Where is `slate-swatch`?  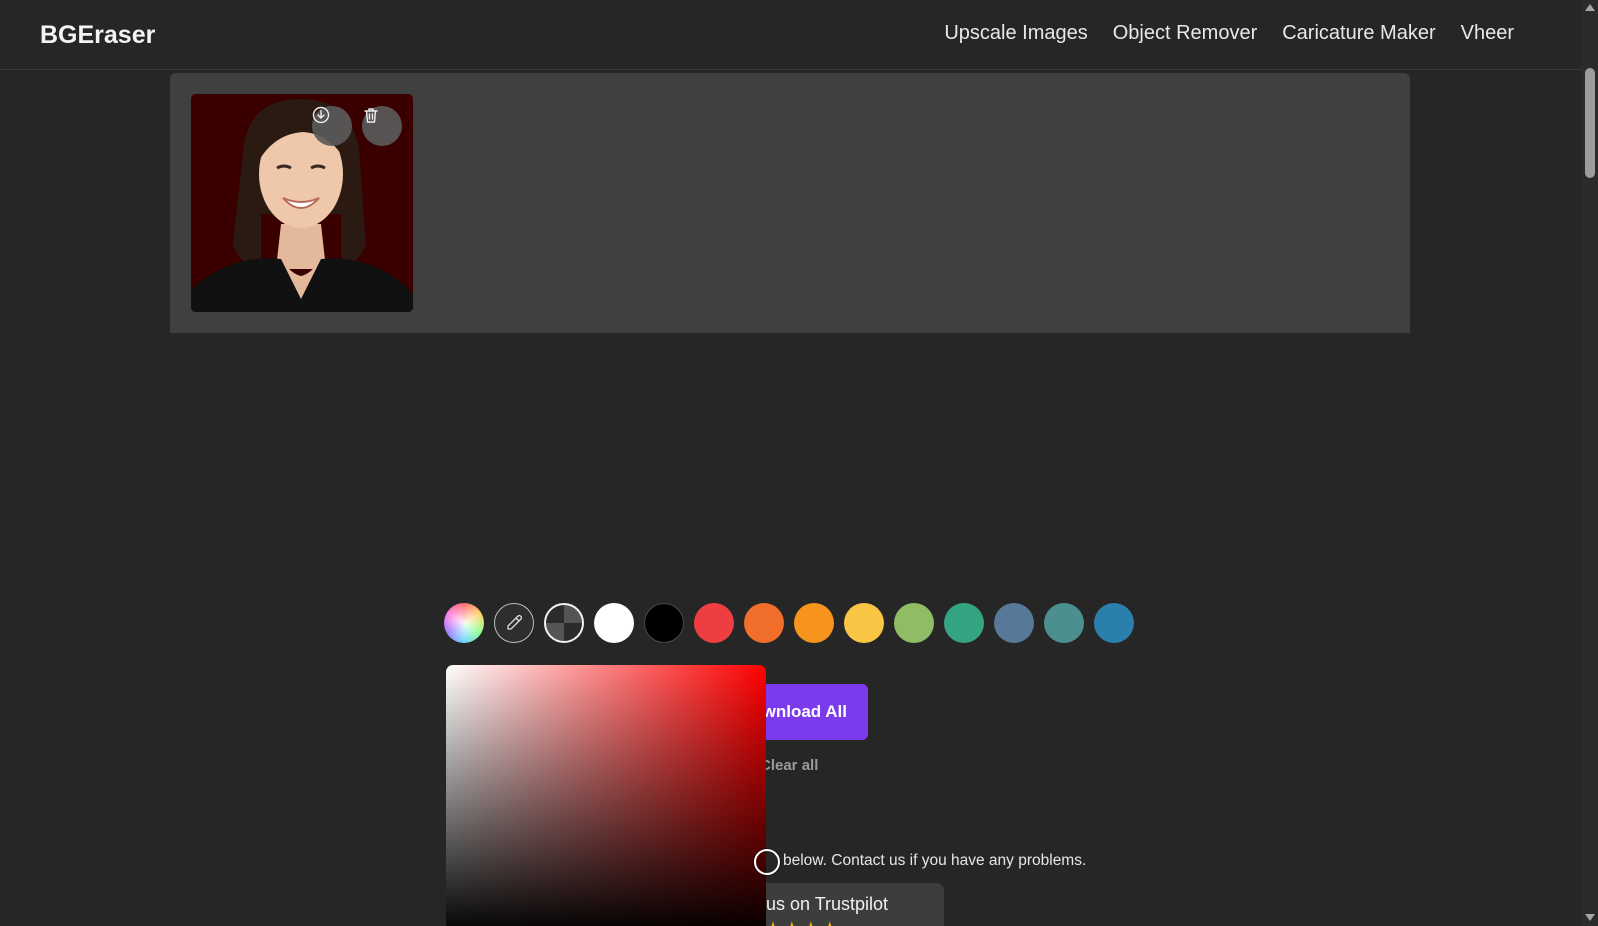
slate-swatch is located at coordinates (1014, 623).